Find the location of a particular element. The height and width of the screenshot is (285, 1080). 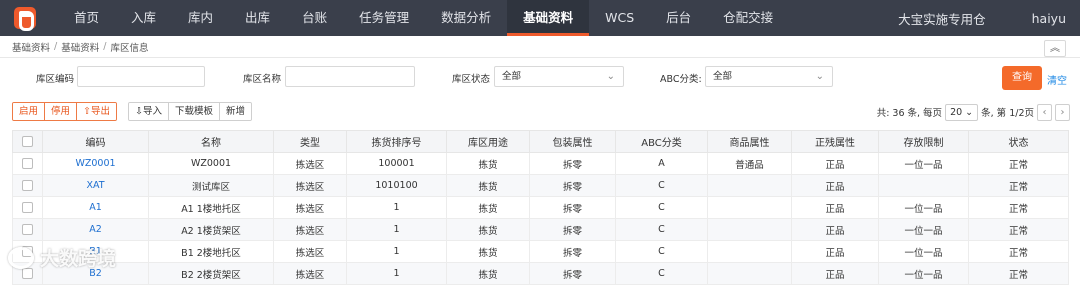

nav-menu: 首页 入库 库内 出库 台账 任务管理 数据分析 基础资料 WCS 后台 仓配交接 is located at coordinates (423, 18).